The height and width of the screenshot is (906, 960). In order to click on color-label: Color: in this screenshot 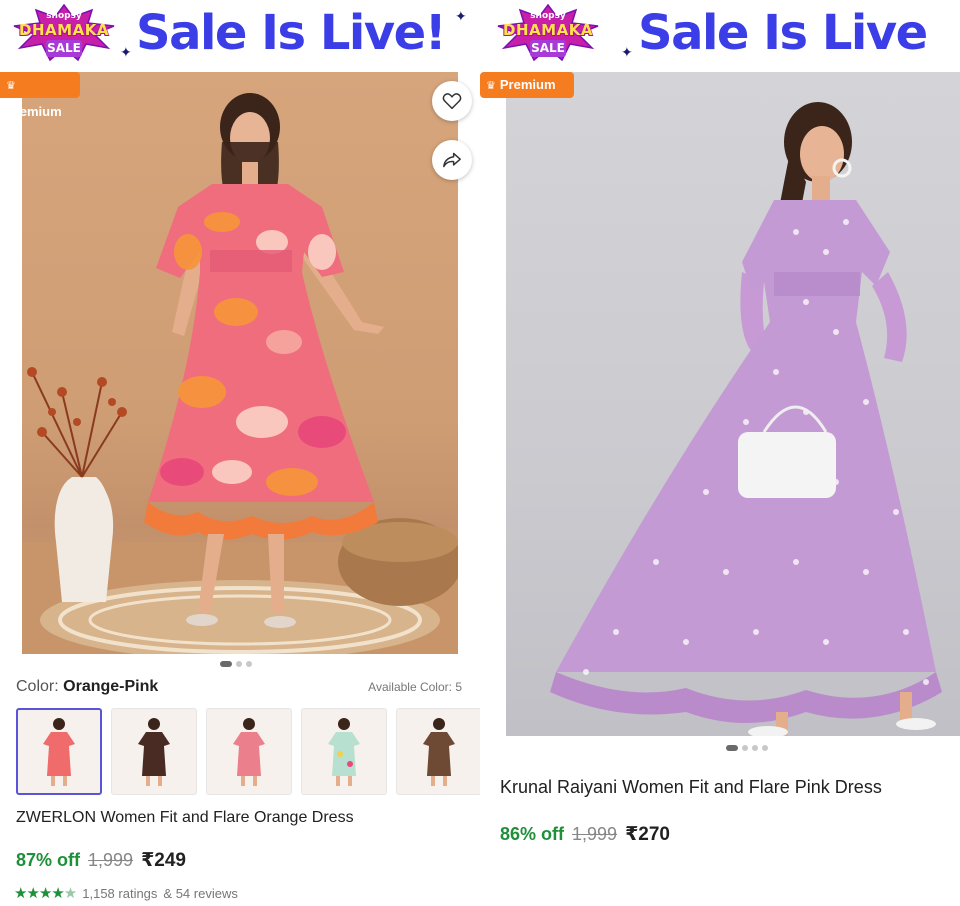, I will do `click(37, 686)`.